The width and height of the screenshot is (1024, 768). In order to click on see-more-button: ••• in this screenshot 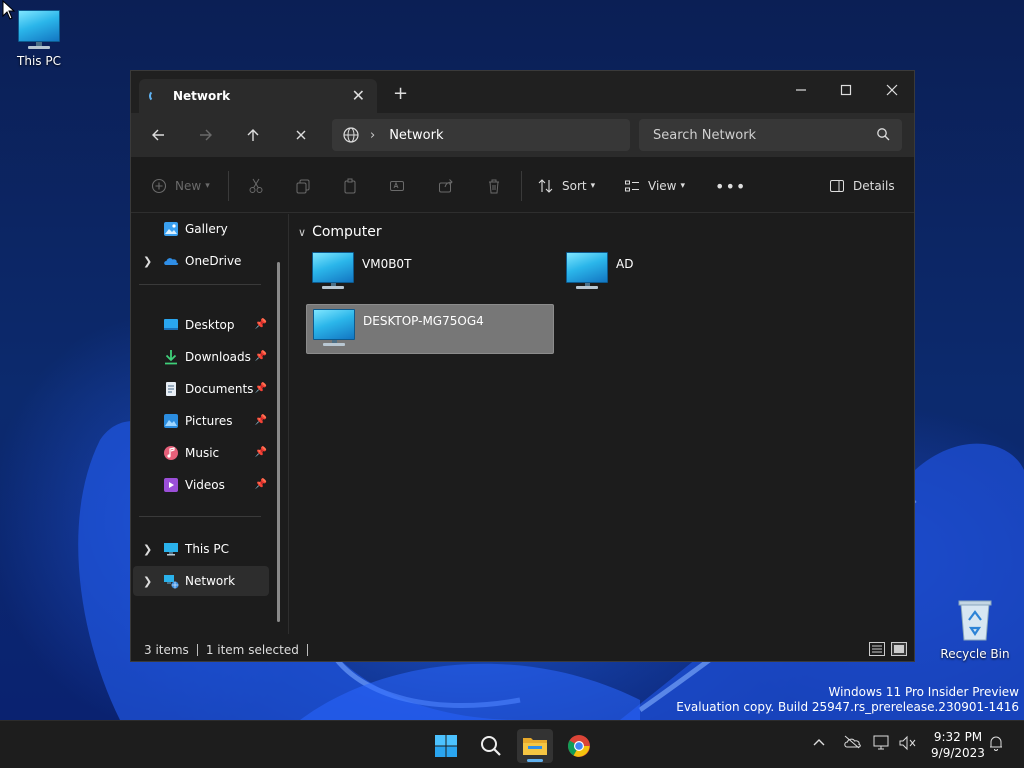, I will do `click(730, 186)`.